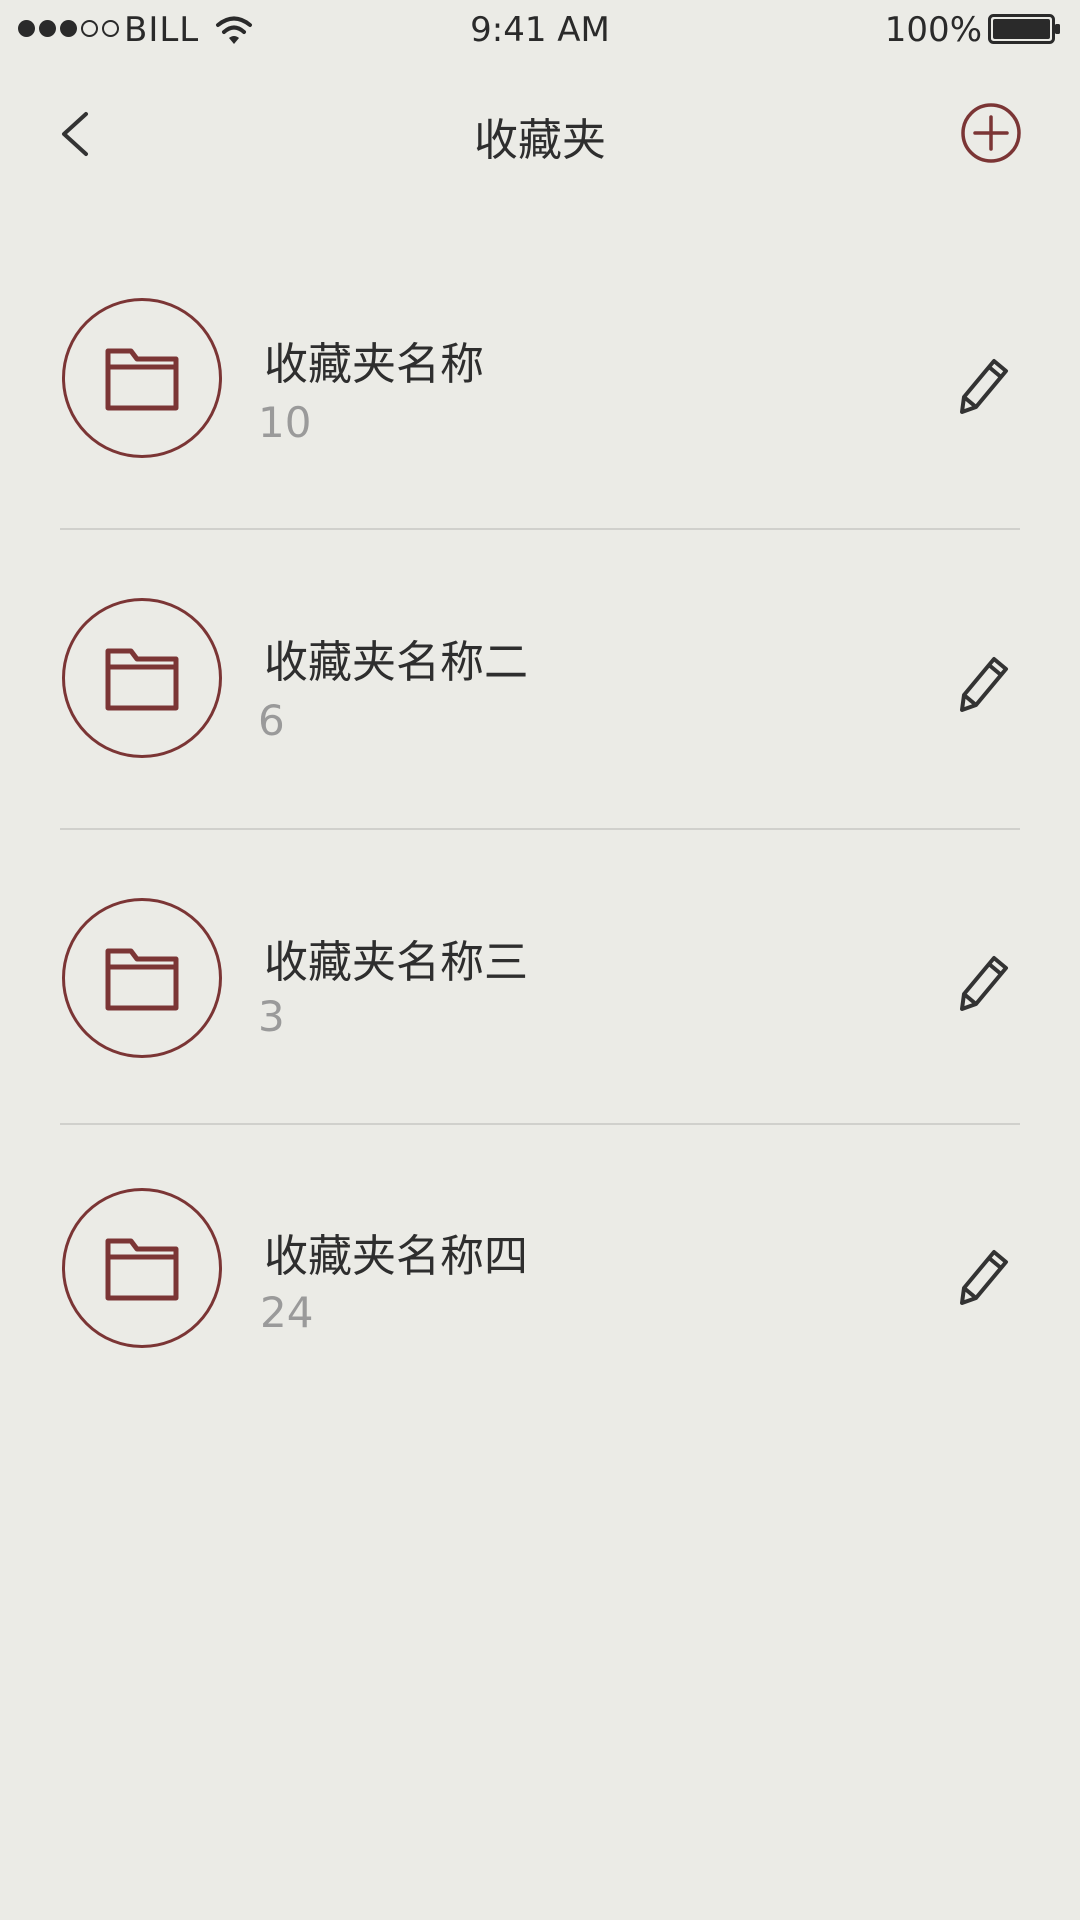  I want to click on folder-count: 10, so click(285, 422).